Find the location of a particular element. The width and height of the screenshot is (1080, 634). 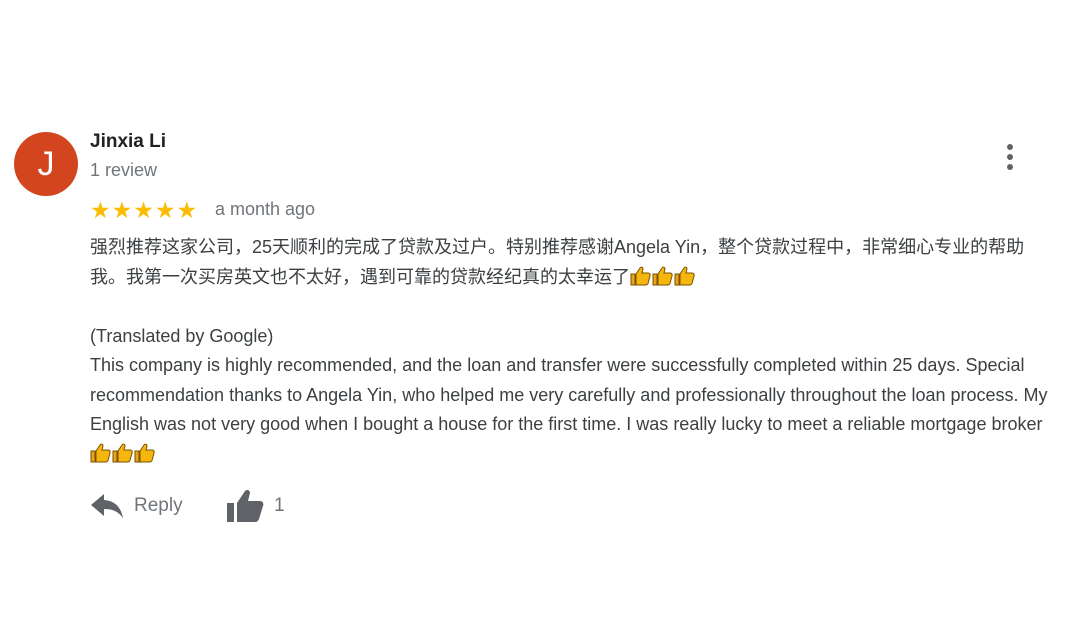

reply-button: Reply is located at coordinates (136, 506).